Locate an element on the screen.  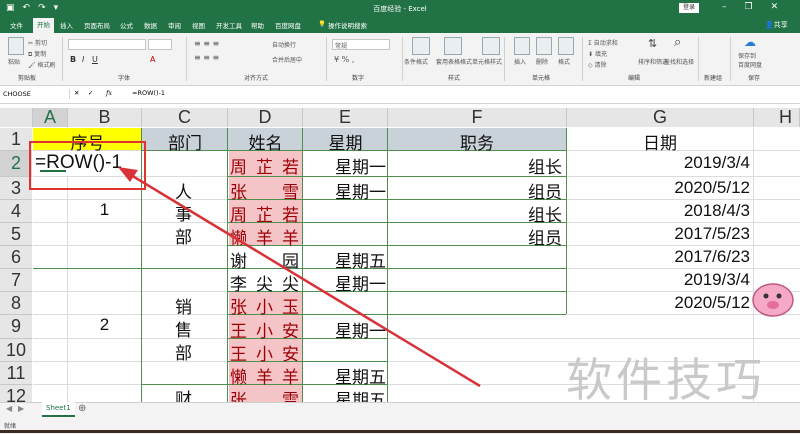
sticker-snout is located at coordinates (773, 305).